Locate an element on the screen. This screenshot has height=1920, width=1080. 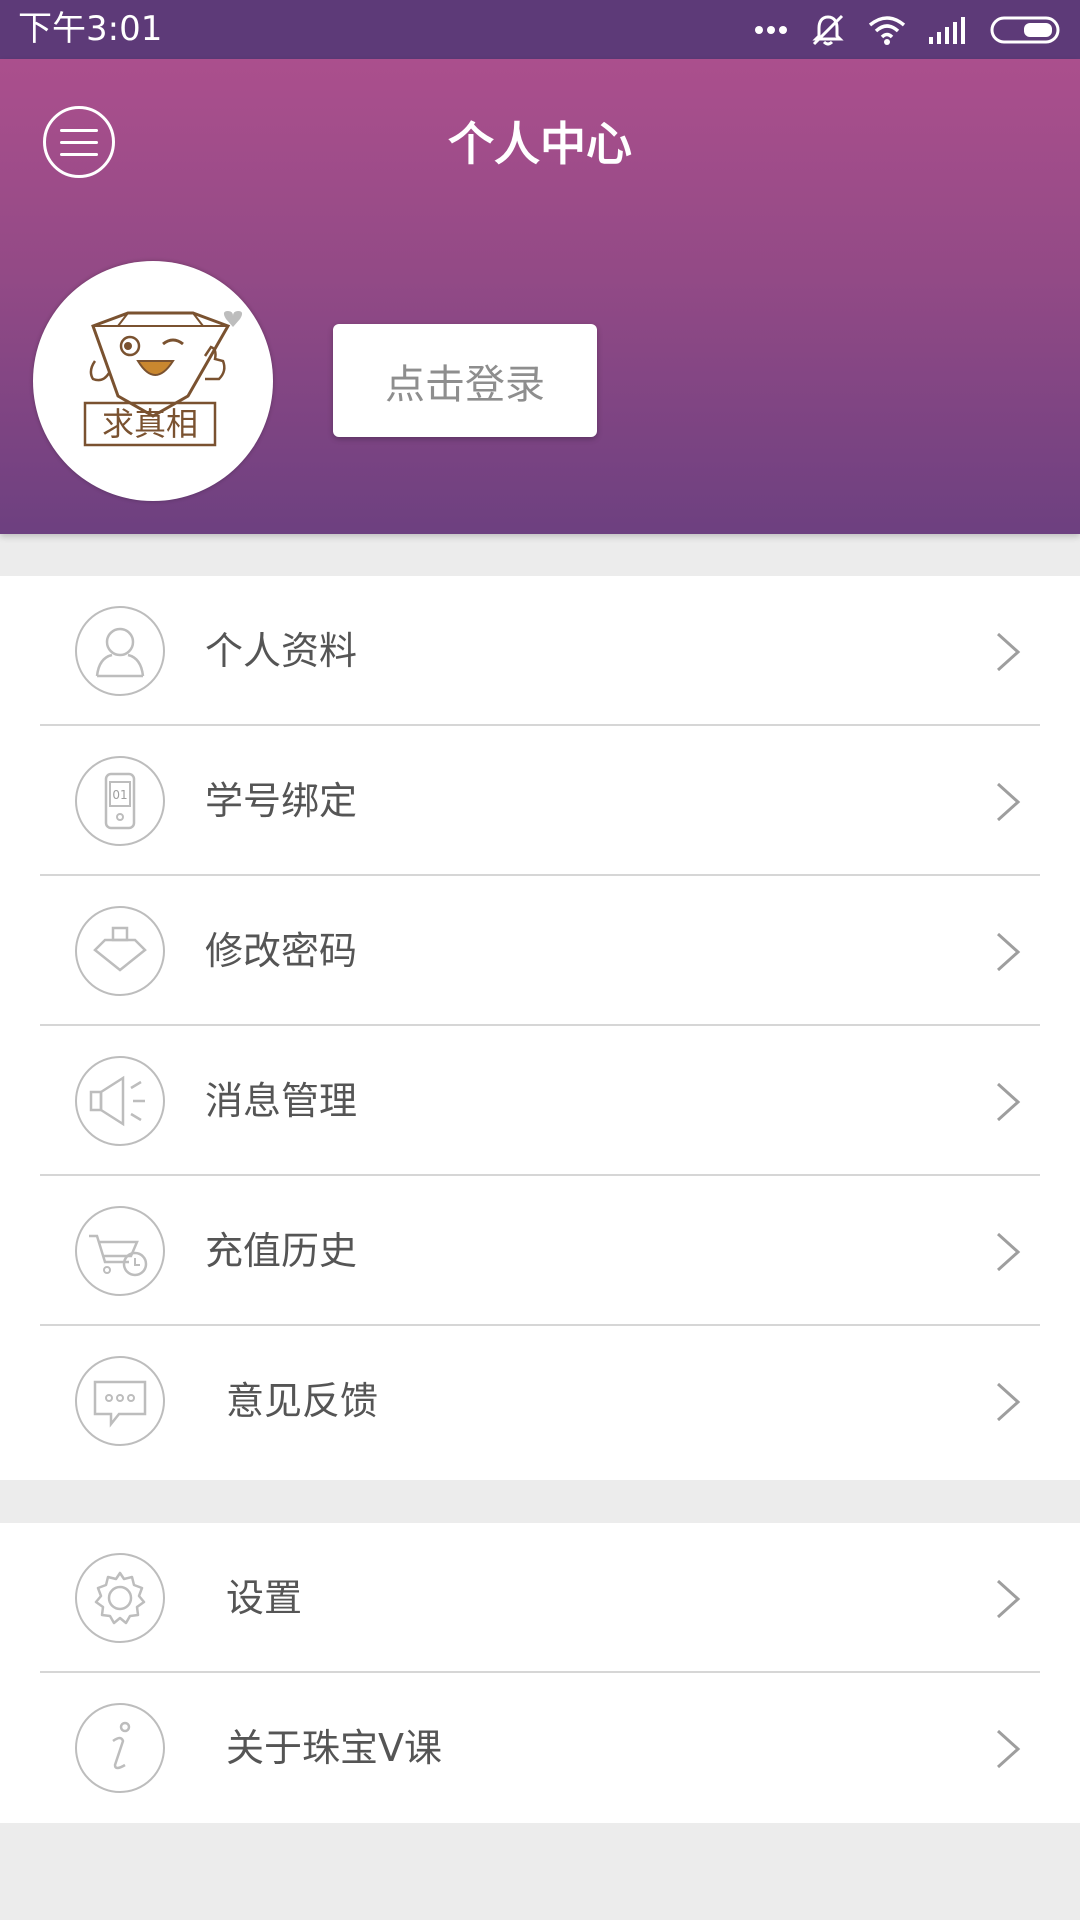
megaphone-icon is located at coordinates (120, 1101).